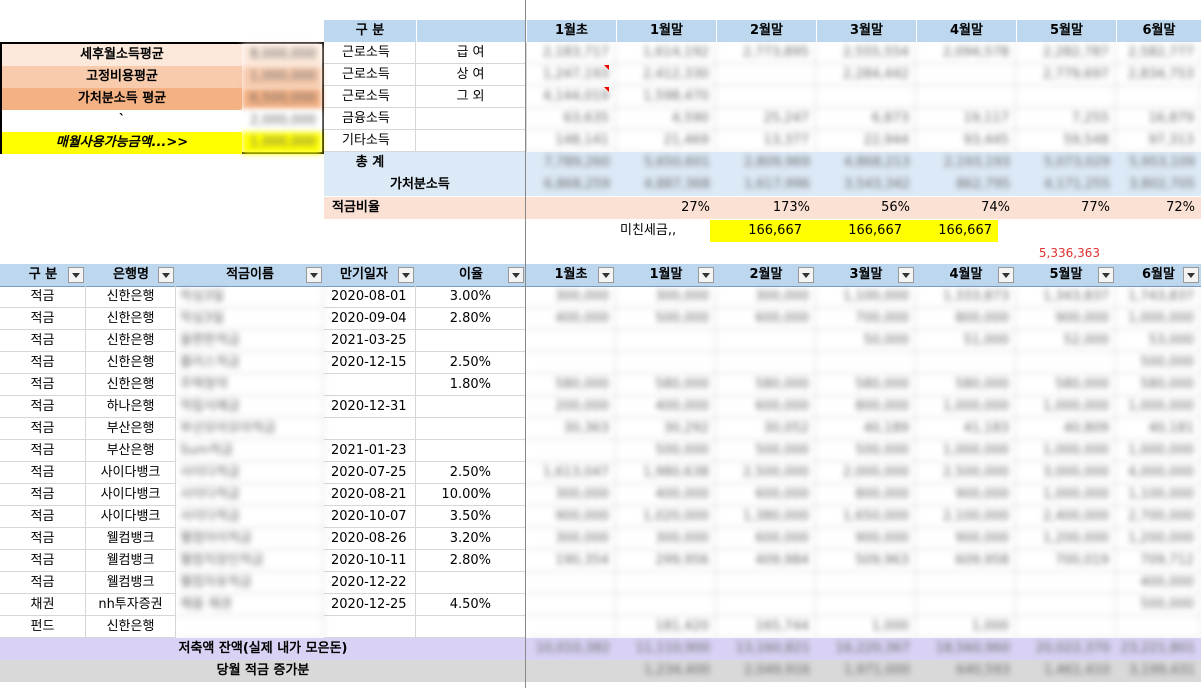 The height and width of the screenshot is (688, 1201). Describe the element at coordinates (471, 473) in the screenshot. I see `savings-rate: 2.50%` at that location.